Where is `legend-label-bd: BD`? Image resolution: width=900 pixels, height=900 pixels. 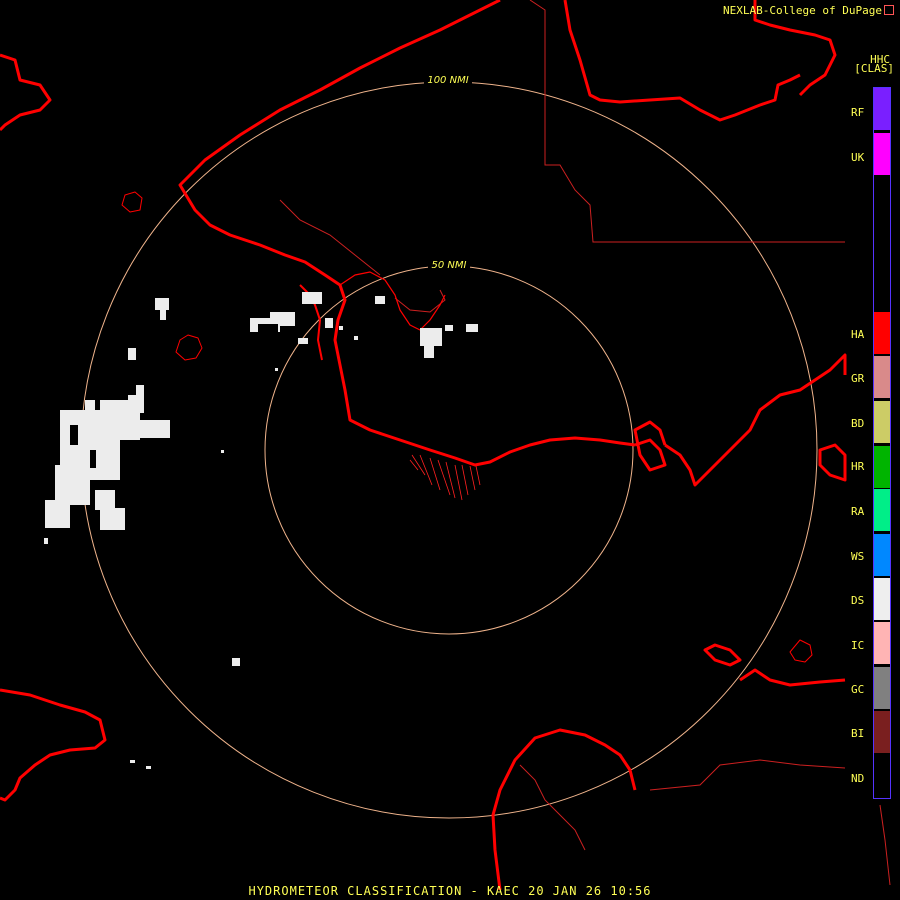
legend-label-bd: BD is located at coordinates (858, 423).